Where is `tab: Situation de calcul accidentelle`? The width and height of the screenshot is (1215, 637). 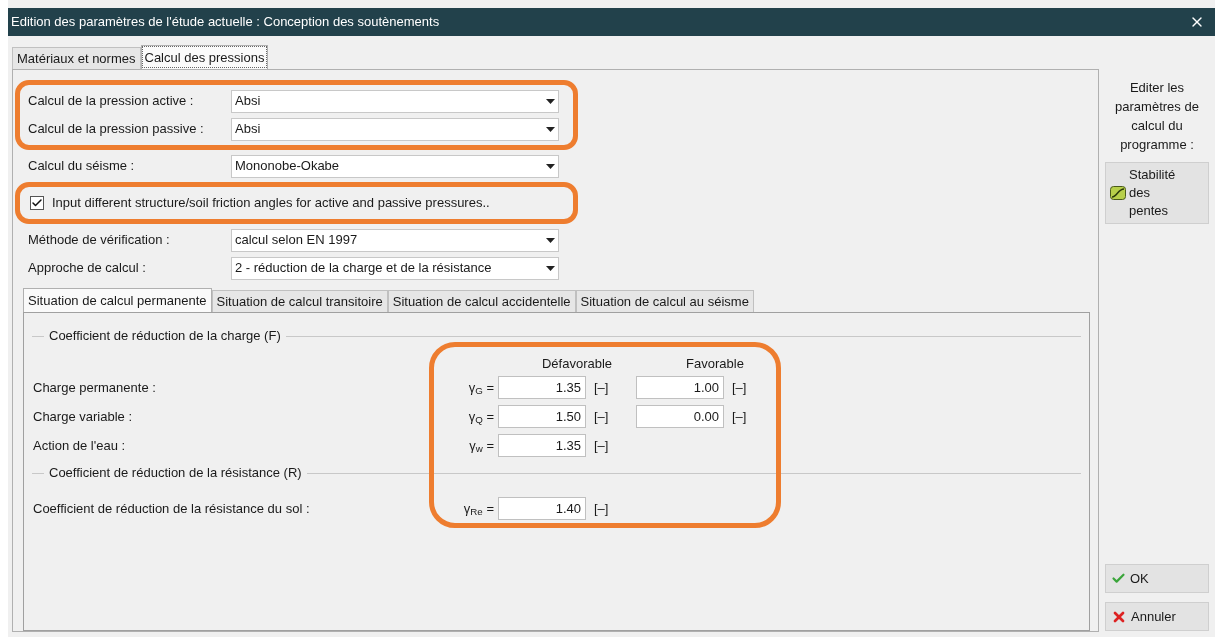
tab: Situation de calcul accidentelle is located at coordinates (481, 301).